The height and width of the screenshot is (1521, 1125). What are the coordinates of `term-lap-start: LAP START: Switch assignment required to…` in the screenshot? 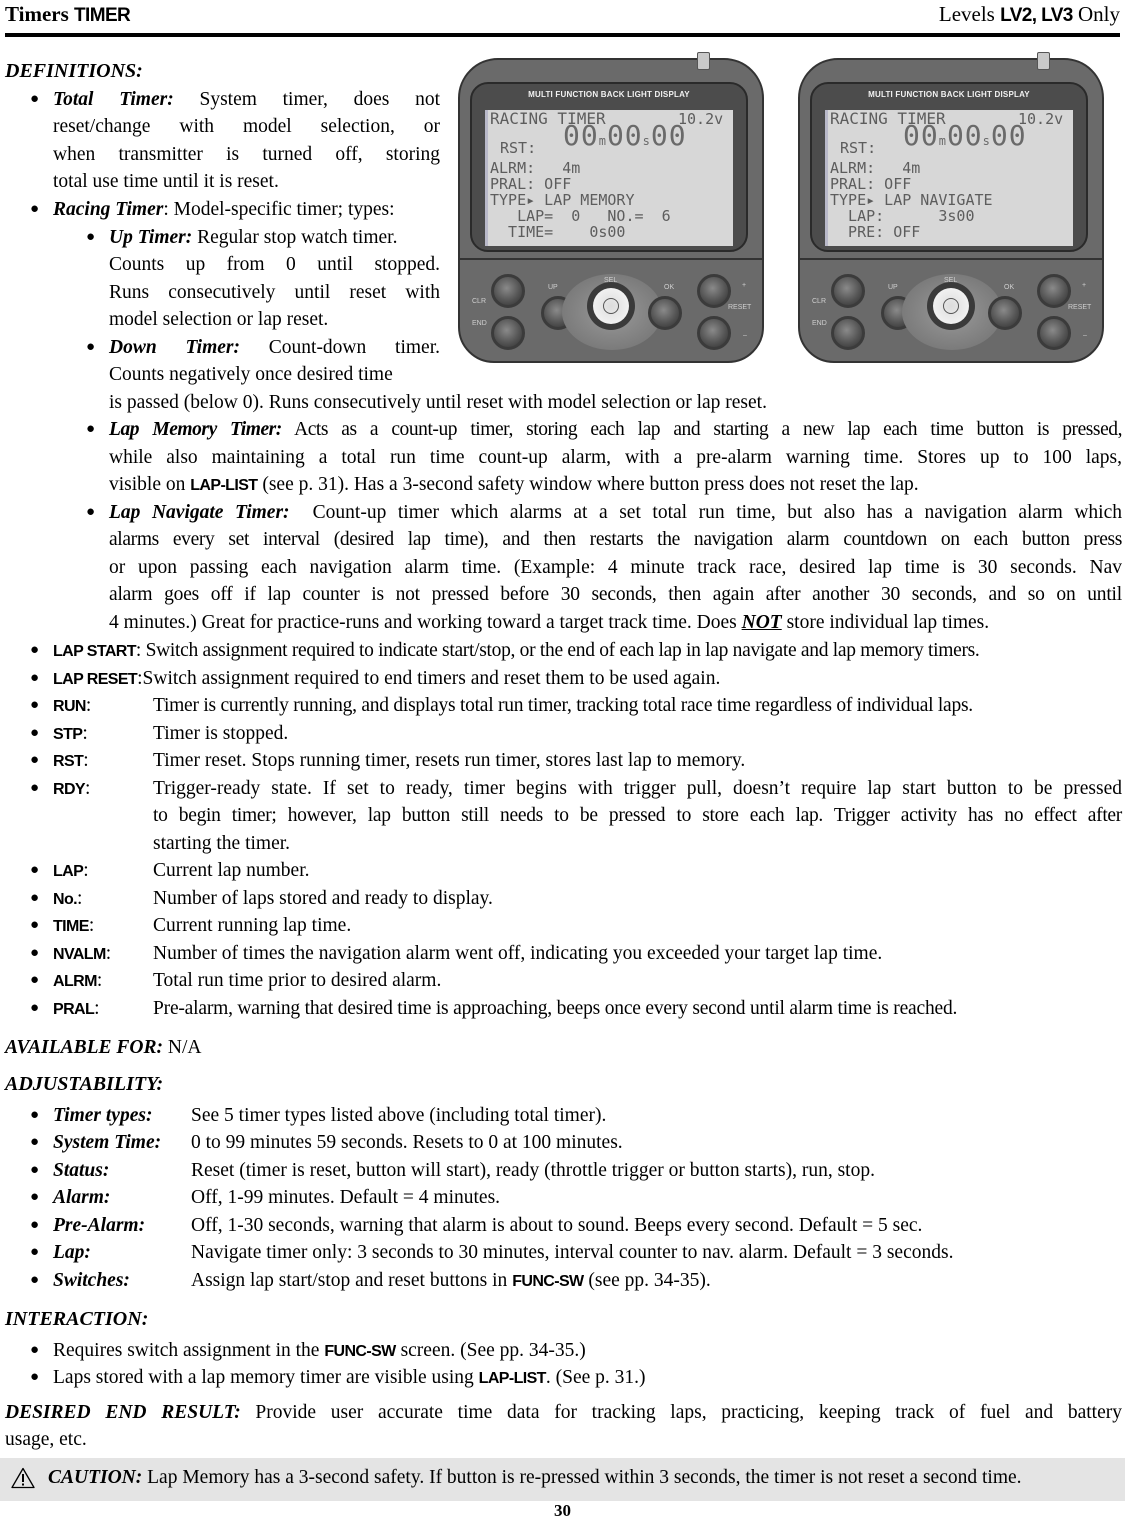 It's located at (516, 651).